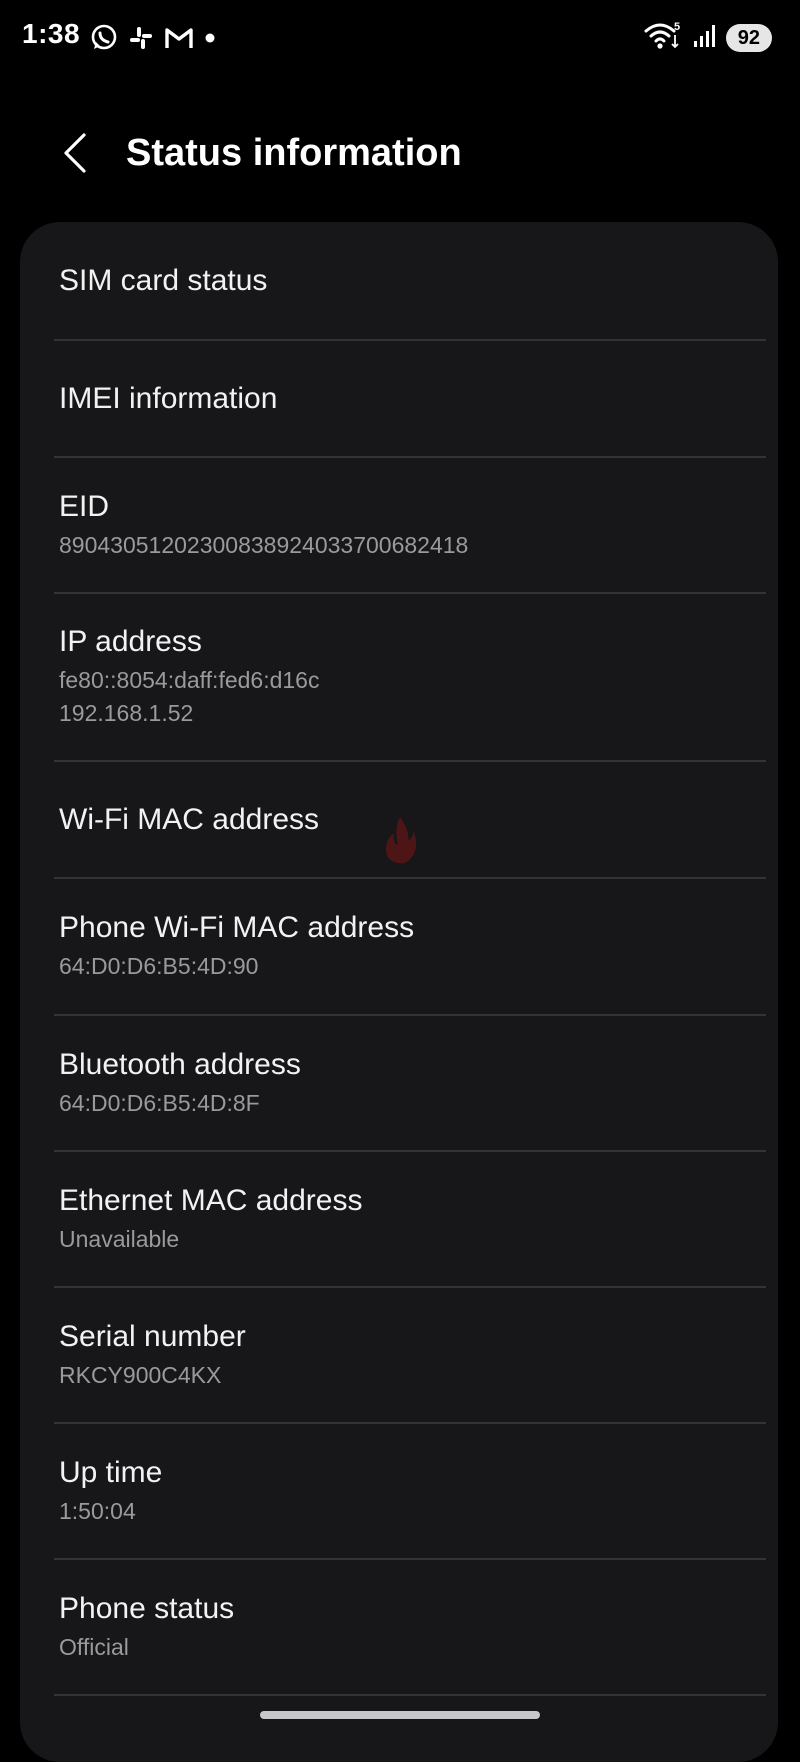  Describe the element at coordinates (399, 1355) in the screenshot. I see `list-item-serial-number: Serial number RKCY900C4KX` at that location.